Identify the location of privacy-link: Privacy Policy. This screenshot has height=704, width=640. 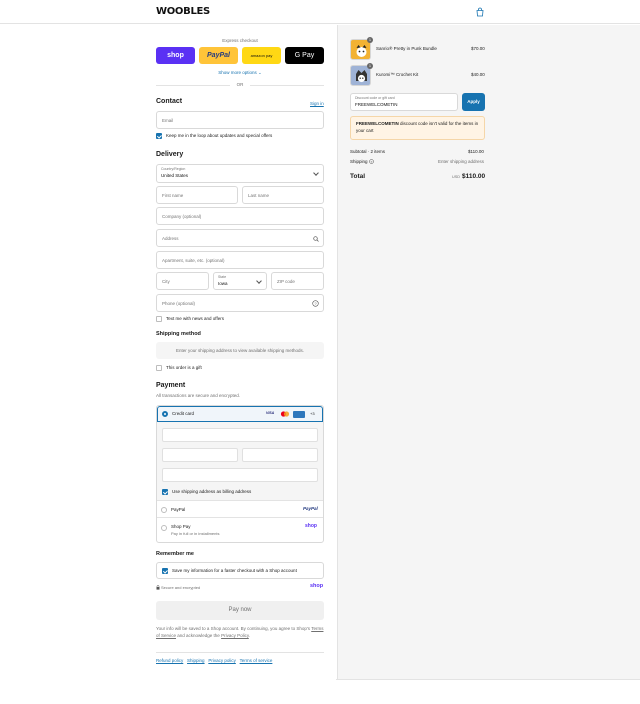
(235, 635).